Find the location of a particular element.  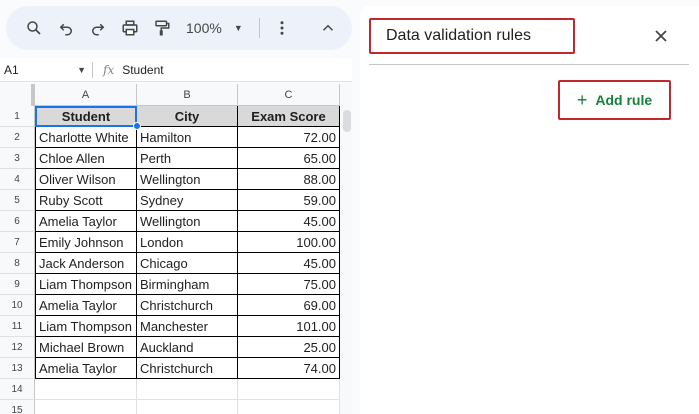

table-cell: Chloe Allen is located at coordinates (86, 158).